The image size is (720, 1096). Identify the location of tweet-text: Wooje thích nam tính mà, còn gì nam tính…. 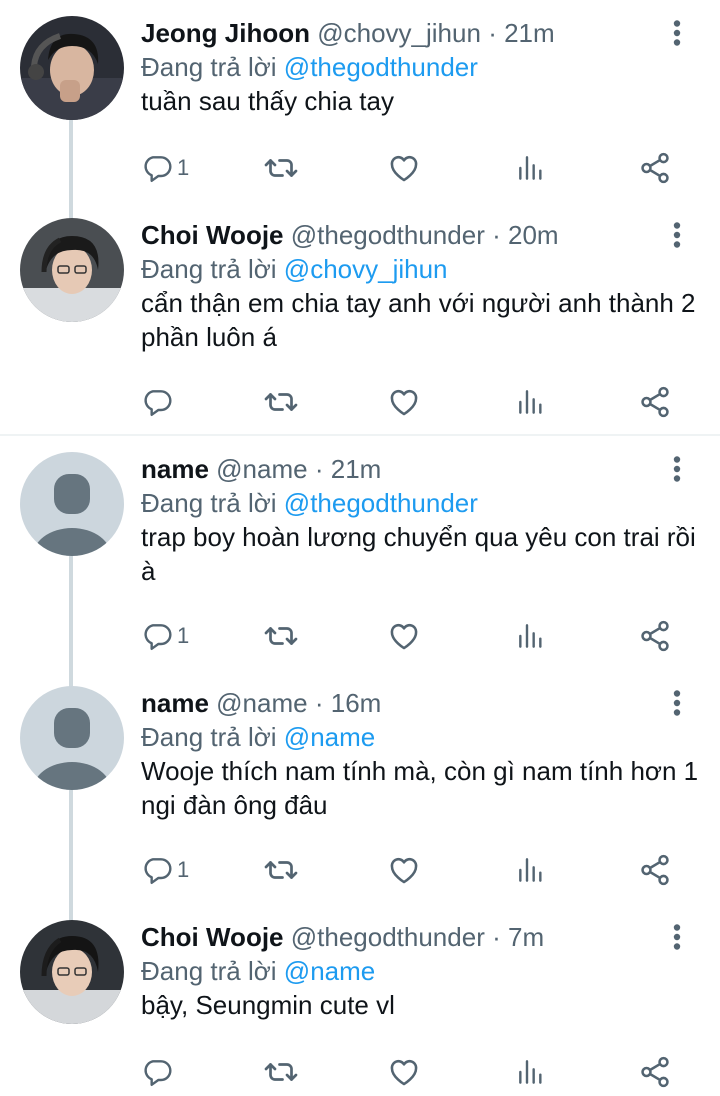
(420, 788).